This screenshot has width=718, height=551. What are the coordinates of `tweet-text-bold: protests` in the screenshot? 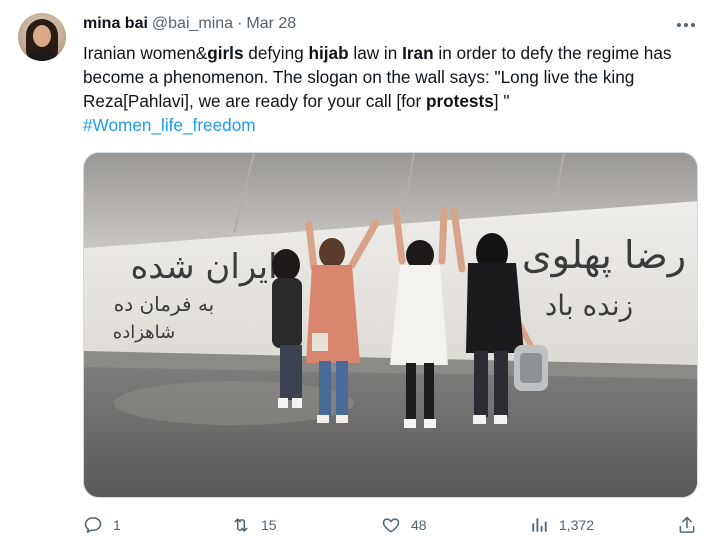 It's located at (459, 101).